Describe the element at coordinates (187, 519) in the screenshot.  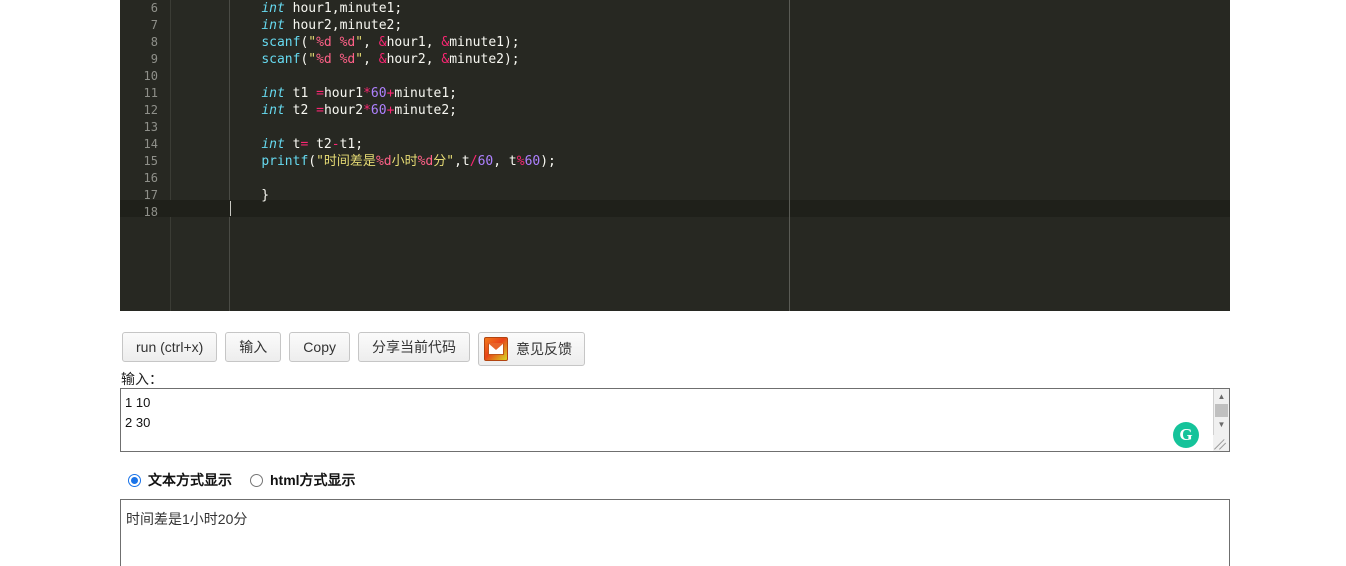
I see `program-output-text: 时间差是1小时20分` at that location.